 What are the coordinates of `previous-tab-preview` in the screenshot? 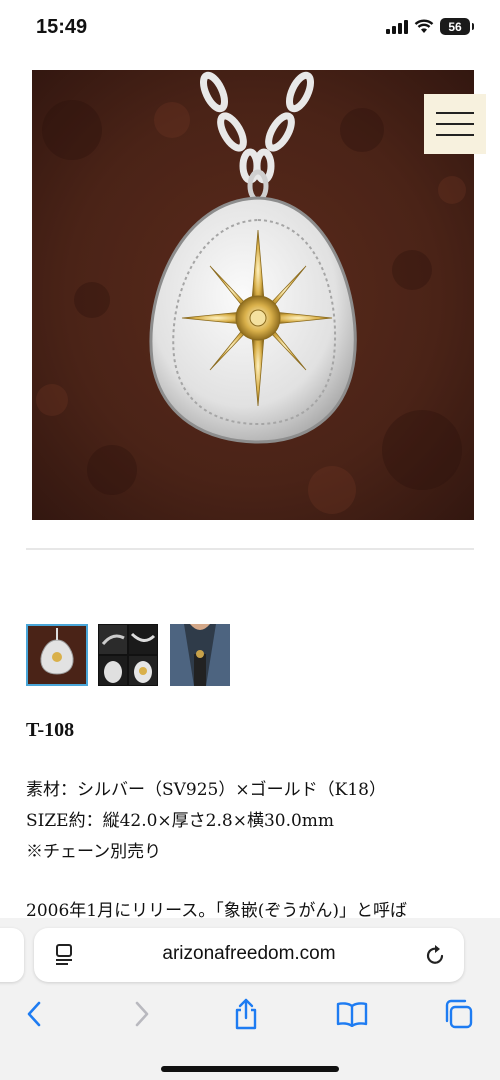 It's located at (12, 955).